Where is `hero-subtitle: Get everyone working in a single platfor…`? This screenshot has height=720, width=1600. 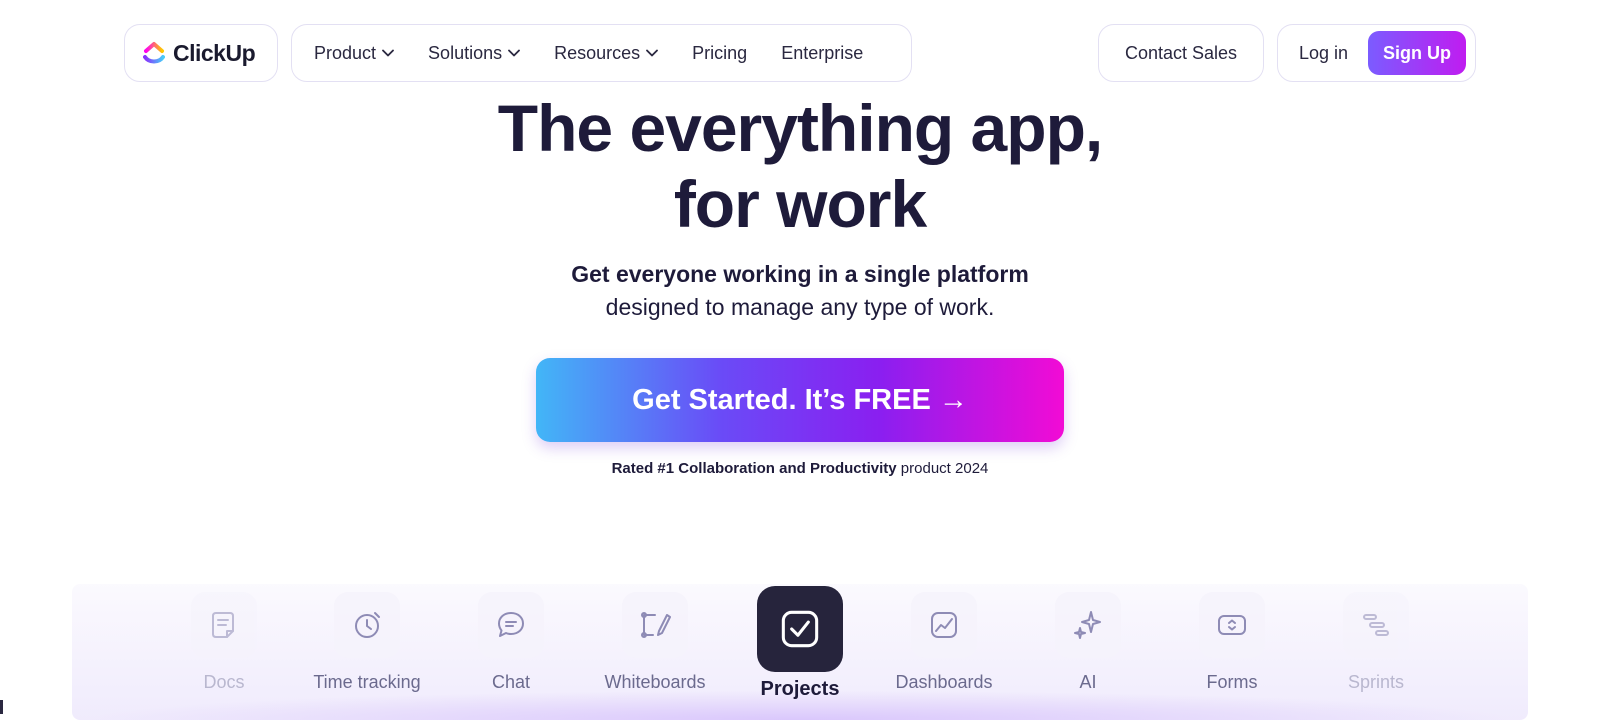
hero-subtitle: Get everyone working in a single platfor… is located at coordinates (800, 291).